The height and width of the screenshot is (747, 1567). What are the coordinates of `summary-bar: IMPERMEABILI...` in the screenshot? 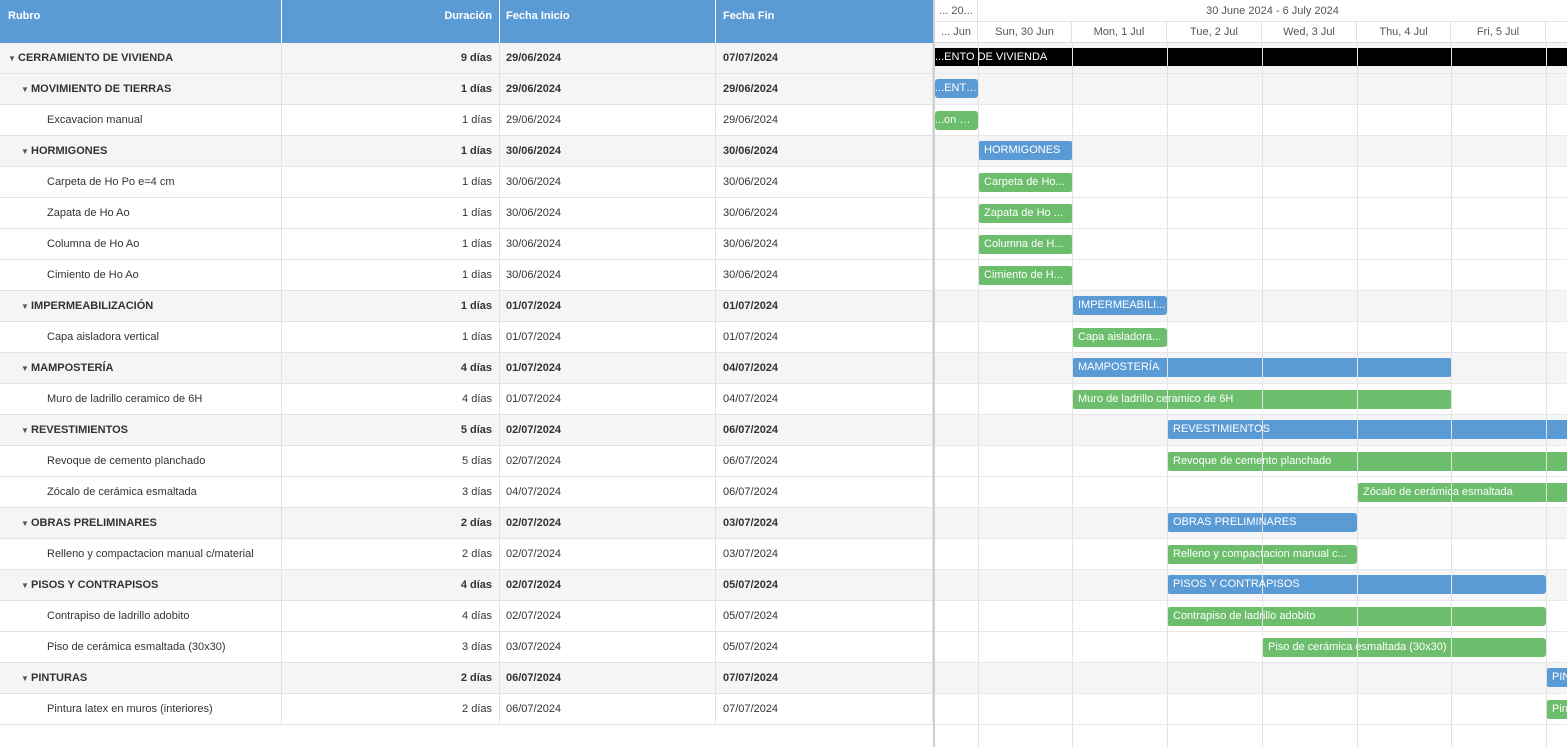 It's located at (1119, 305).